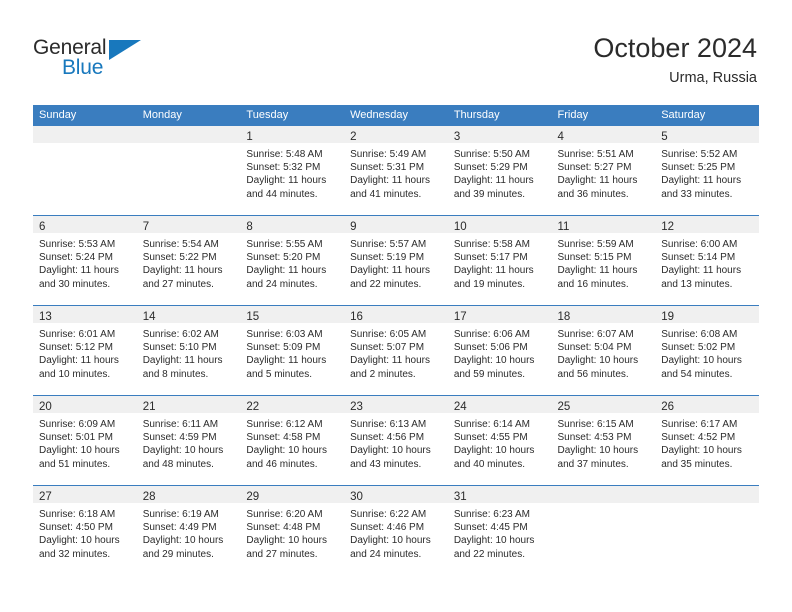  What do you see at coordinates (707, 115) in the screenshot?
I see `weekday-header-saturday: Saturday` at bounding box center [707, 115].